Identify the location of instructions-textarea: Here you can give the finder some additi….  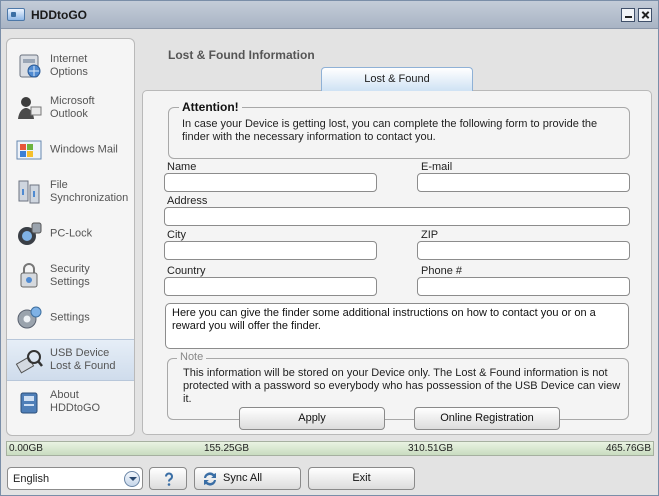
(397, 326).